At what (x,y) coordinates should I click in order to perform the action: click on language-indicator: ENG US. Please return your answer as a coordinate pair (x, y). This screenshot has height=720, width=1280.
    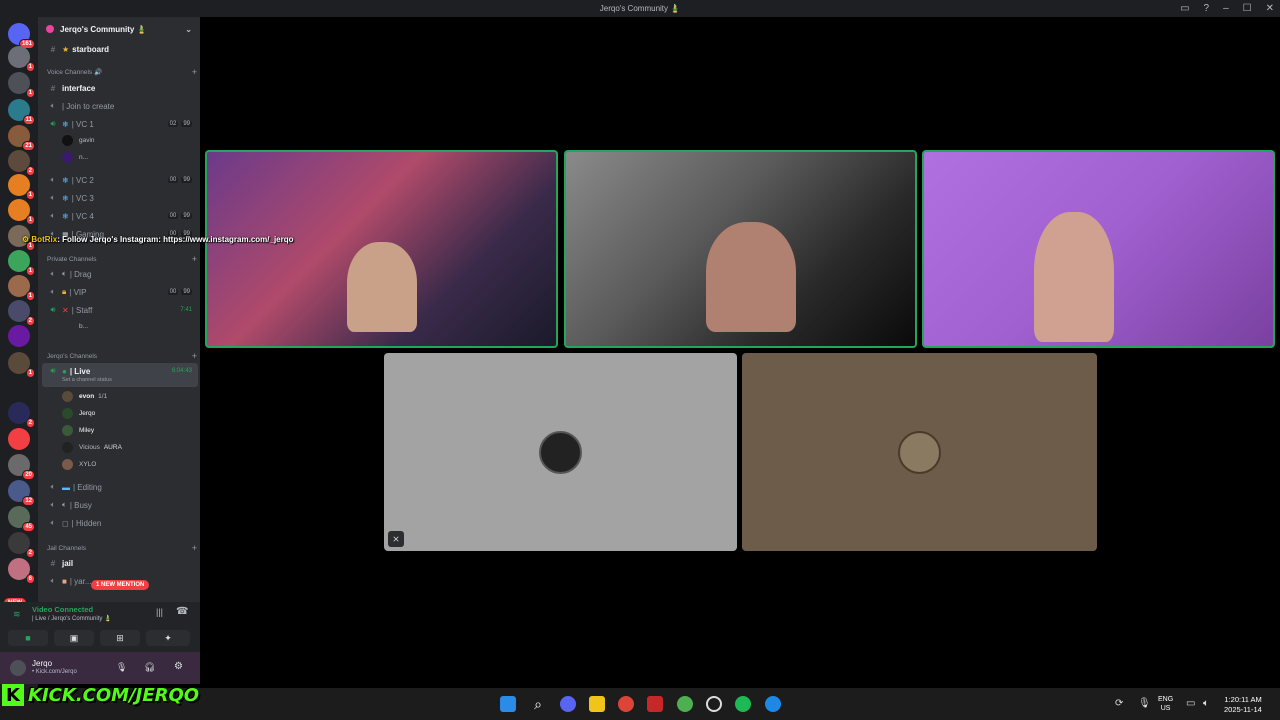
    Looking at the image, I should click on (1165, 704).